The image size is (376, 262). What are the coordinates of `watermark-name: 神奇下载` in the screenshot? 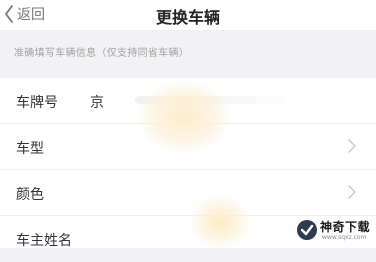 It's located at (345, 227).